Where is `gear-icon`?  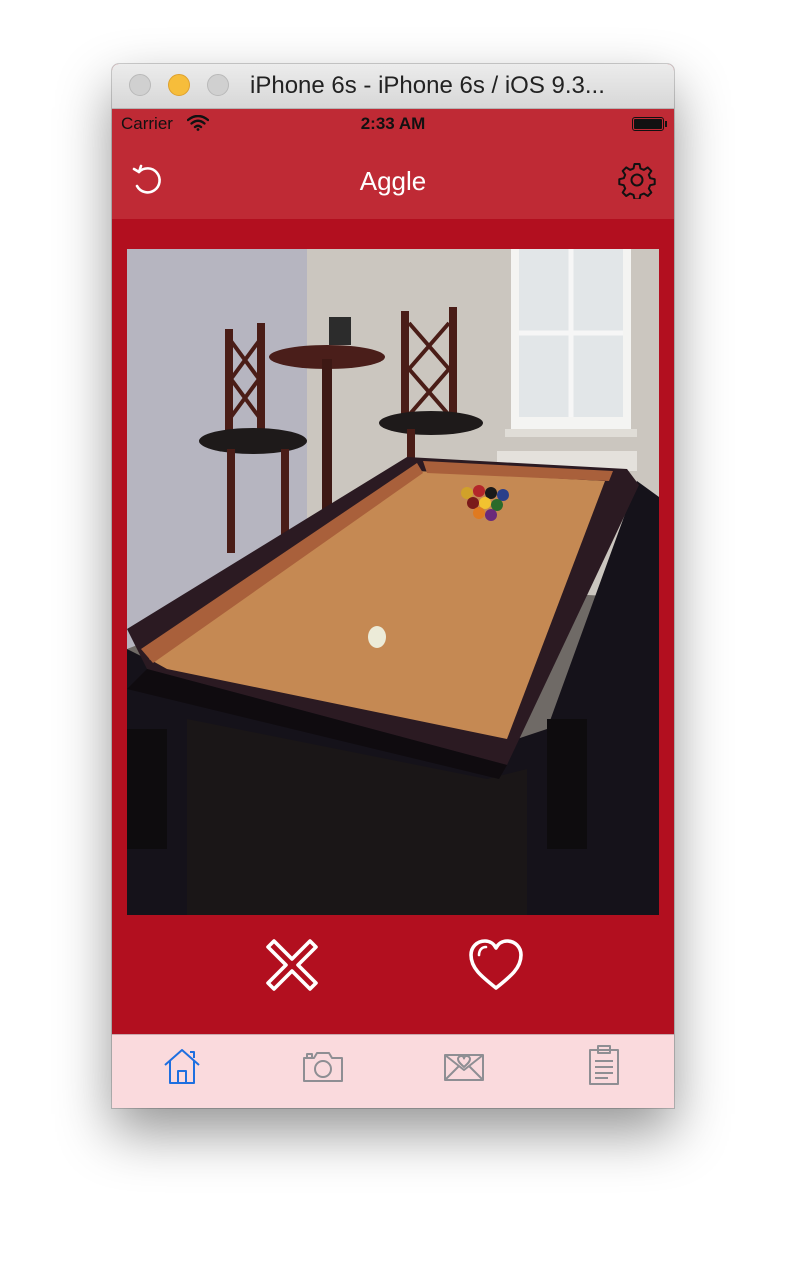
gear-icon is located at coordinates (637, 180).